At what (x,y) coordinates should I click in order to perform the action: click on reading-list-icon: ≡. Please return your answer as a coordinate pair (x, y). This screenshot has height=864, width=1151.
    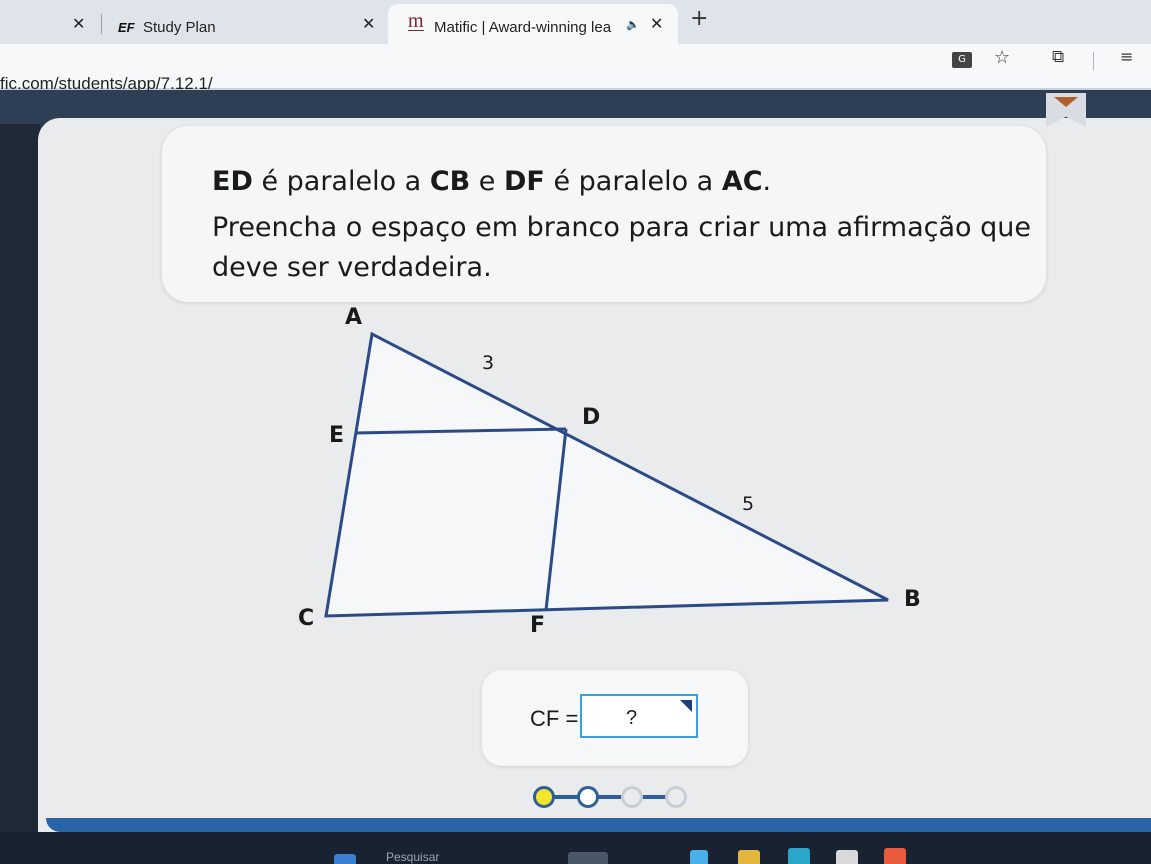
    Looking at the image, I should click on (1126, 56).